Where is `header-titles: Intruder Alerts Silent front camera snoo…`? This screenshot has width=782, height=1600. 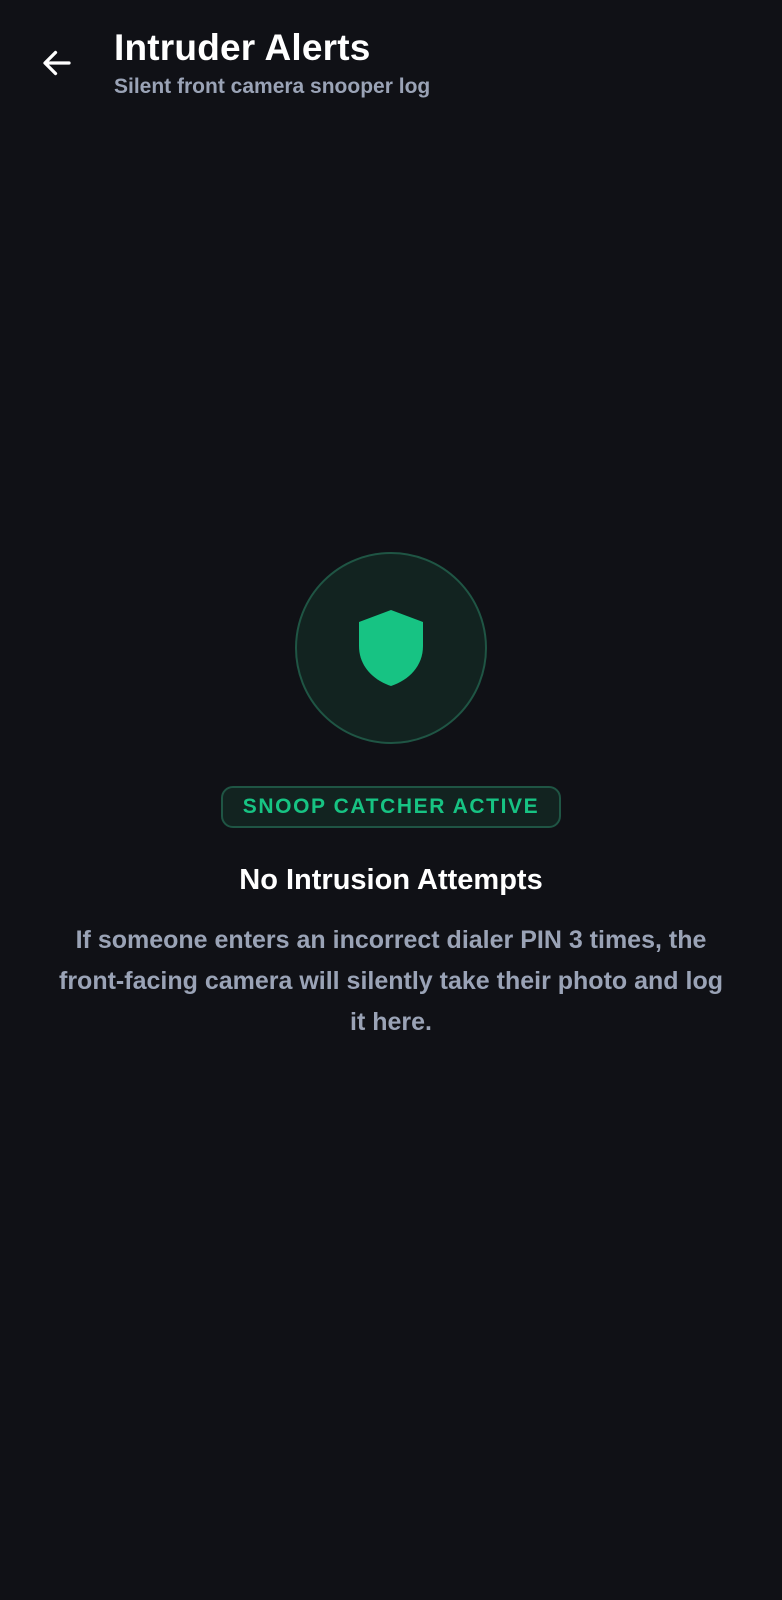
header-titles: Intruder Alerts Silent front camera snoo… is located at coordinates (272, 63).